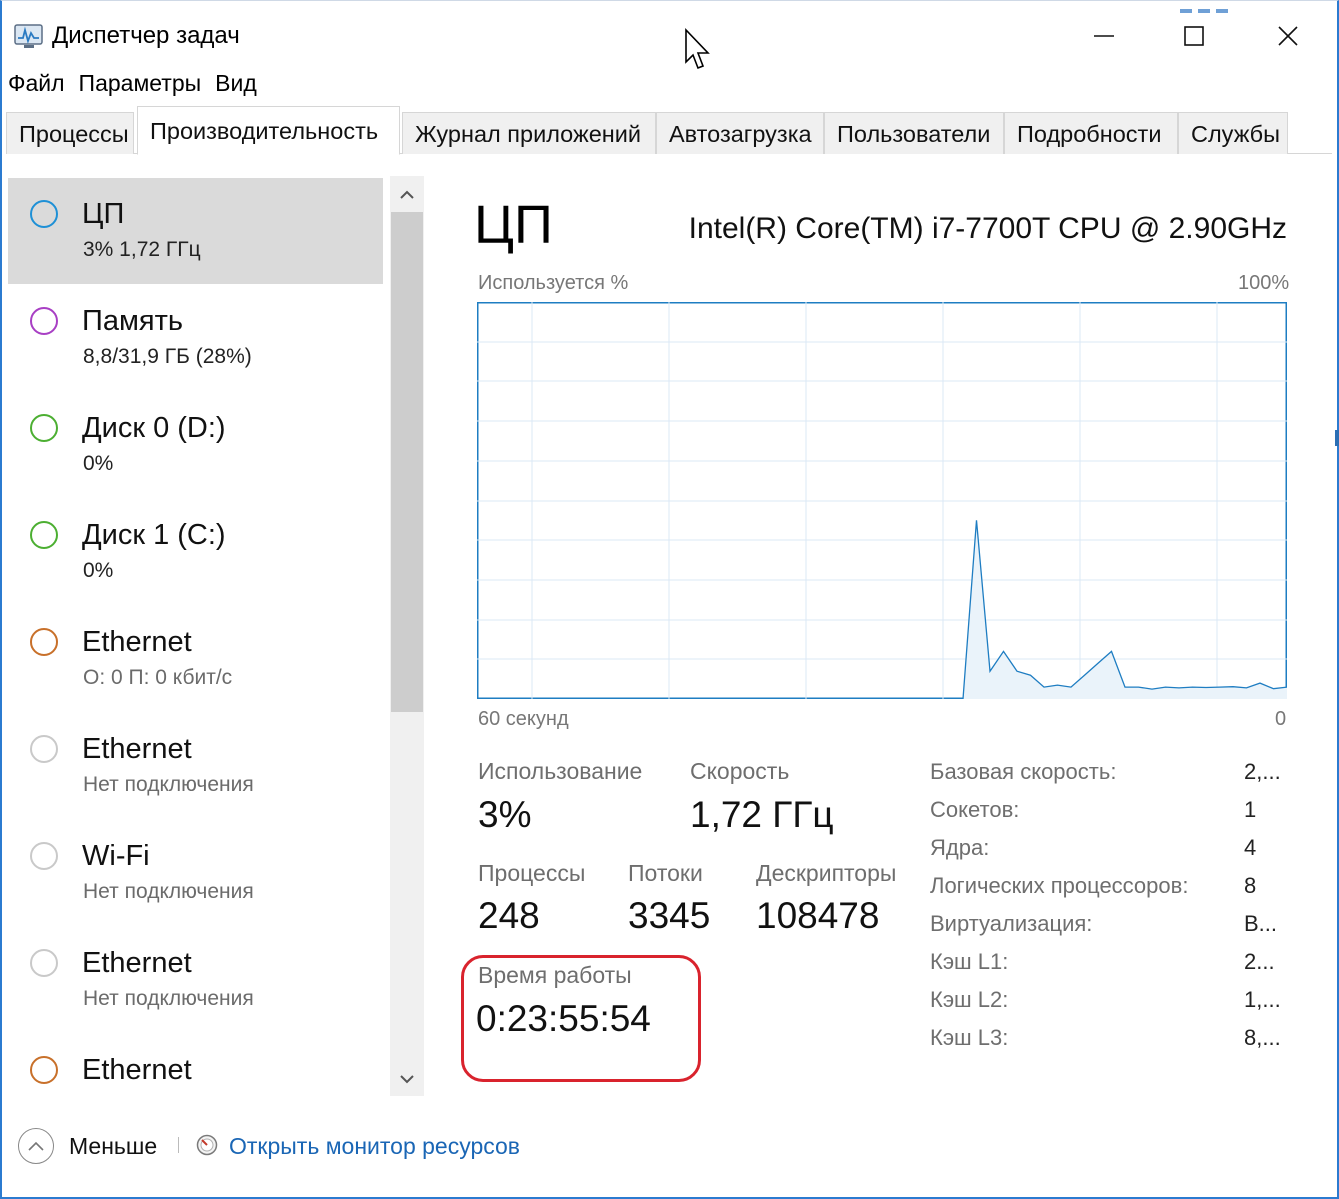 Image resolution: width=1339 pixels, height=1199 pixels. What do you see at coordinates (158, 677) in the screenshot?
I see `resource-subtitle: О: 0 П: 0 кбит/с` at bounding box center [158, 677].